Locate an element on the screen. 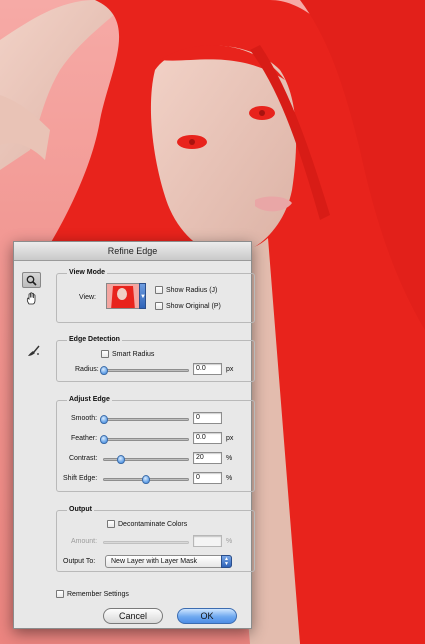 This screenshot has width=425, height=644. magnifier-icon is located at coordinates (31, 280).